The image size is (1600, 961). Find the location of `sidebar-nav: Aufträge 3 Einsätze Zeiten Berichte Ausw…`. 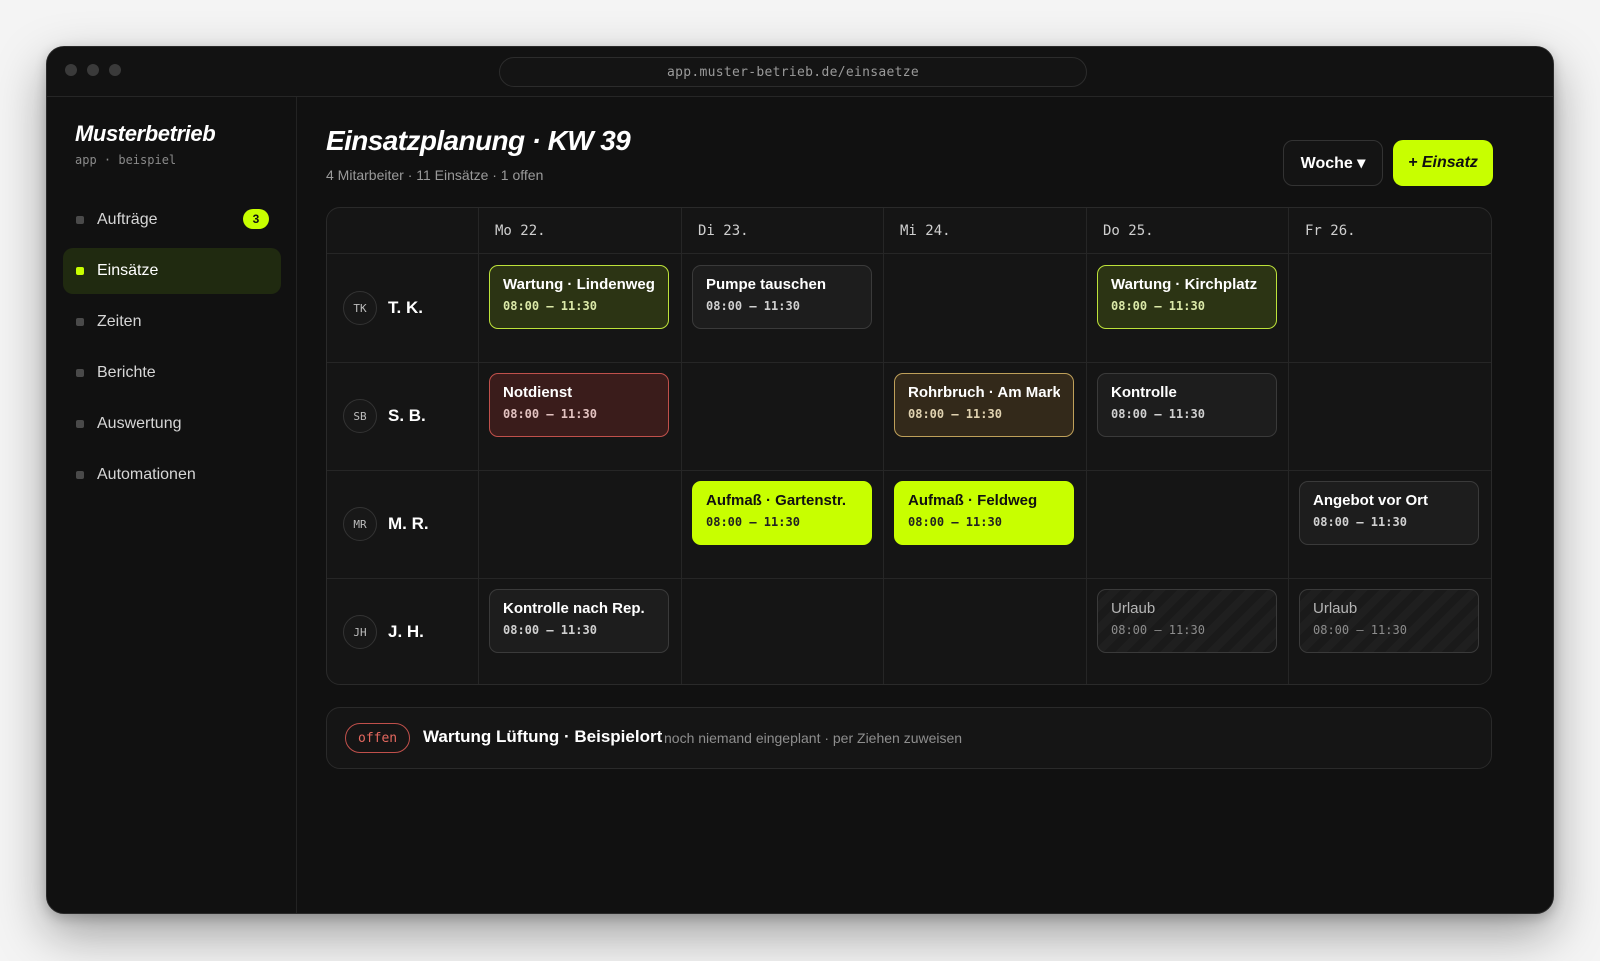

sidebar-nav: Aufträge 3 Einsätze Zeiten Berichte Ausw… is located at coordinates (172, 350).